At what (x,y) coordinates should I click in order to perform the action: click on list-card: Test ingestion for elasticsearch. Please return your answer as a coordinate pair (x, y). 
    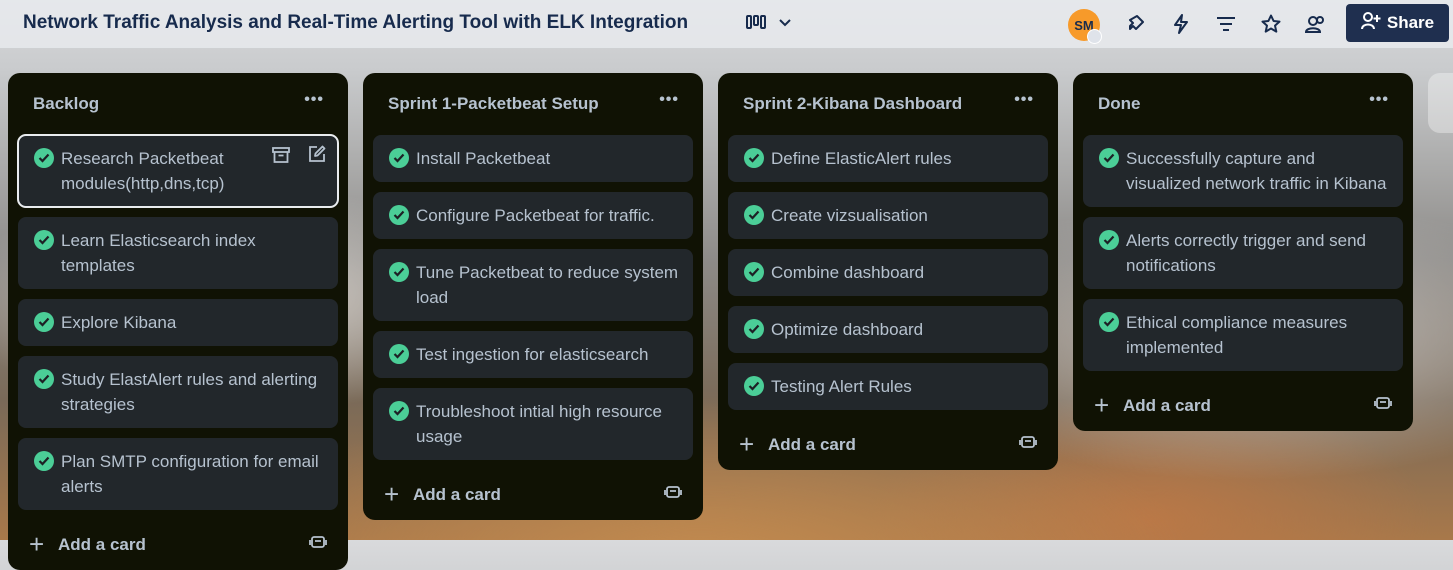
    Looking at the image, I should click on (533, 354).